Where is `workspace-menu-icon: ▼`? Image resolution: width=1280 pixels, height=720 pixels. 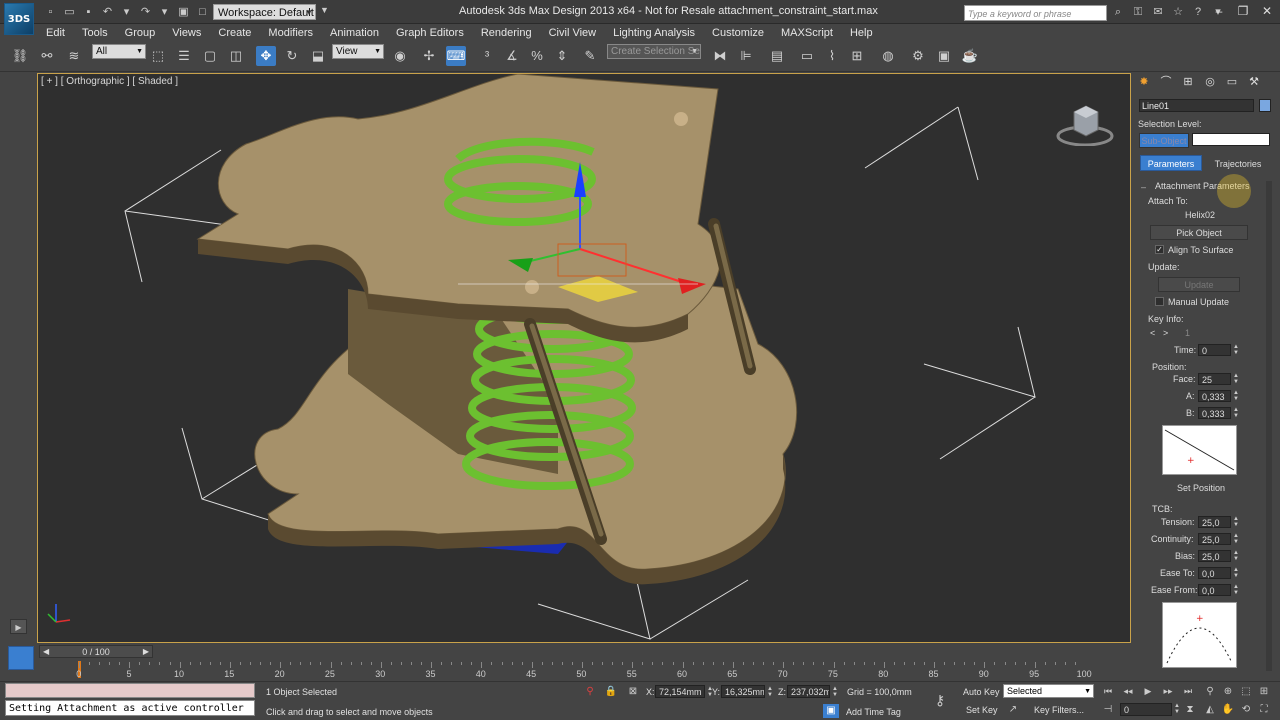 workspace-menu-icon: ▼ is located at coordinates (324, 10).